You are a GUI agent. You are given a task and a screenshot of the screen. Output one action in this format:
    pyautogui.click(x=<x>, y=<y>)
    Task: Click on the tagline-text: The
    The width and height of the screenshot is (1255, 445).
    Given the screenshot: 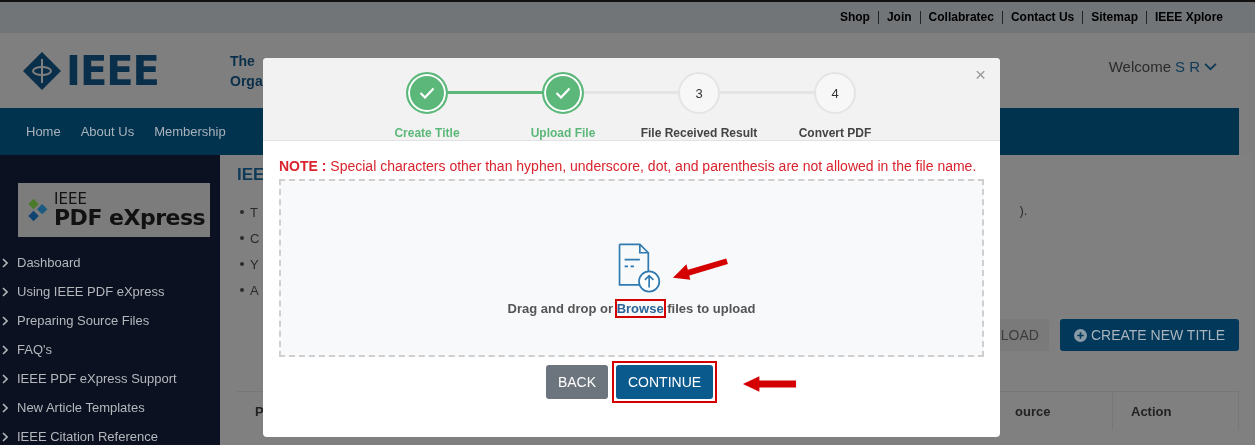 What is the action you would take?
    pyautogui.click(x=243, y=60)
    